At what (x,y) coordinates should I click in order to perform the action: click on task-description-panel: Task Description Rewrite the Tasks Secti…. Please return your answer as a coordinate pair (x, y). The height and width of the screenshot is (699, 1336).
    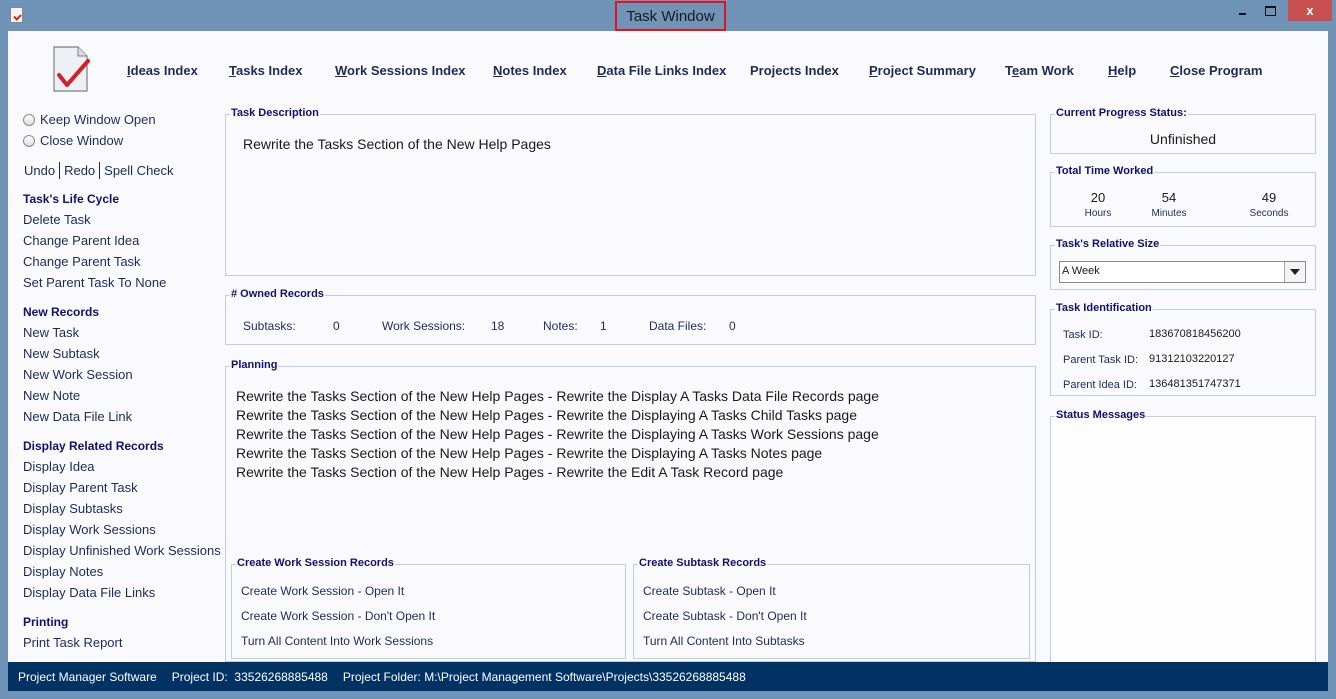
    Looking at the image, I should click on (630, 191).